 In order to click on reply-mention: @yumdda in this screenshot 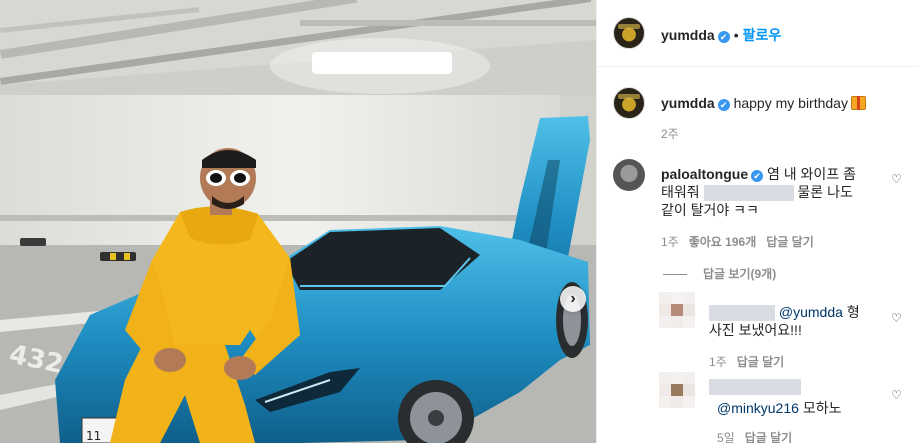, I will do `click(811, 312)`.